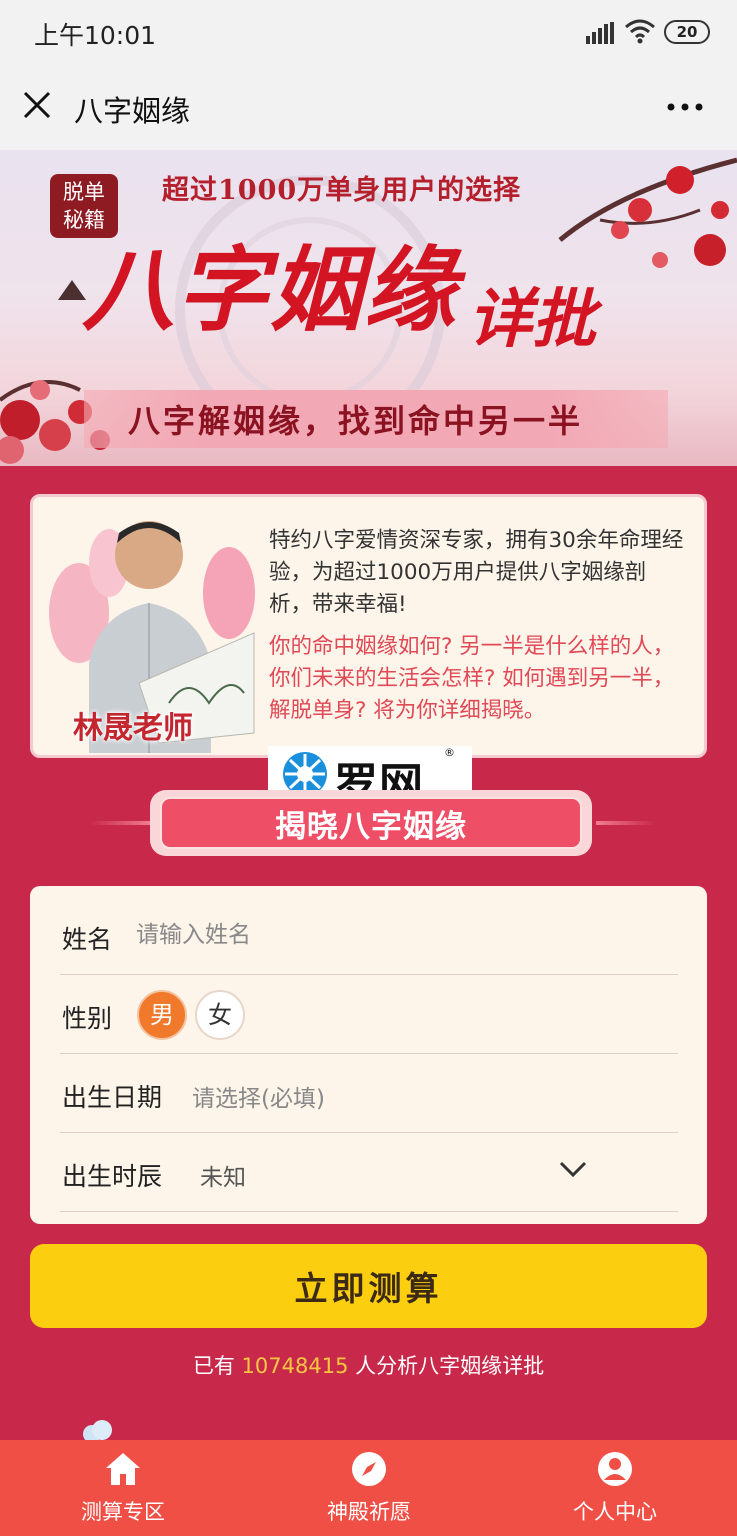 This screenshot has width=737, height=1536. Describe the element at coordinates (371, 827) in the screenshot. I see `section-title: 揭晓八字姻缘` at that location.